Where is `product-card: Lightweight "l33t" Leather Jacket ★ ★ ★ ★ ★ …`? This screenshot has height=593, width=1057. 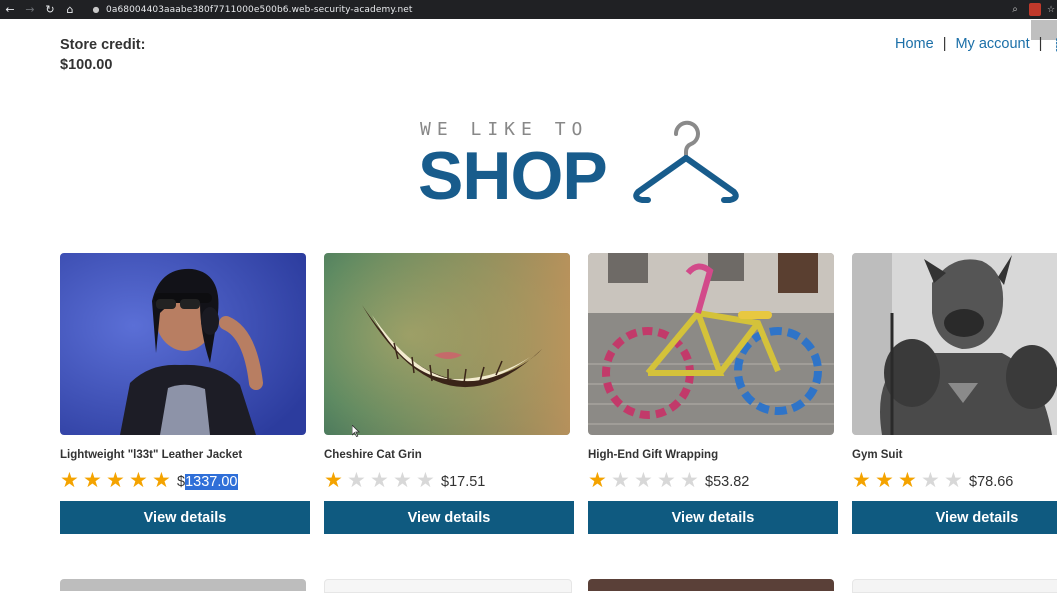
product-card: Lightweight "l33t" Leather Jacket ★ ★ ★ ★ ★ … is located at coordinates (185, 393).